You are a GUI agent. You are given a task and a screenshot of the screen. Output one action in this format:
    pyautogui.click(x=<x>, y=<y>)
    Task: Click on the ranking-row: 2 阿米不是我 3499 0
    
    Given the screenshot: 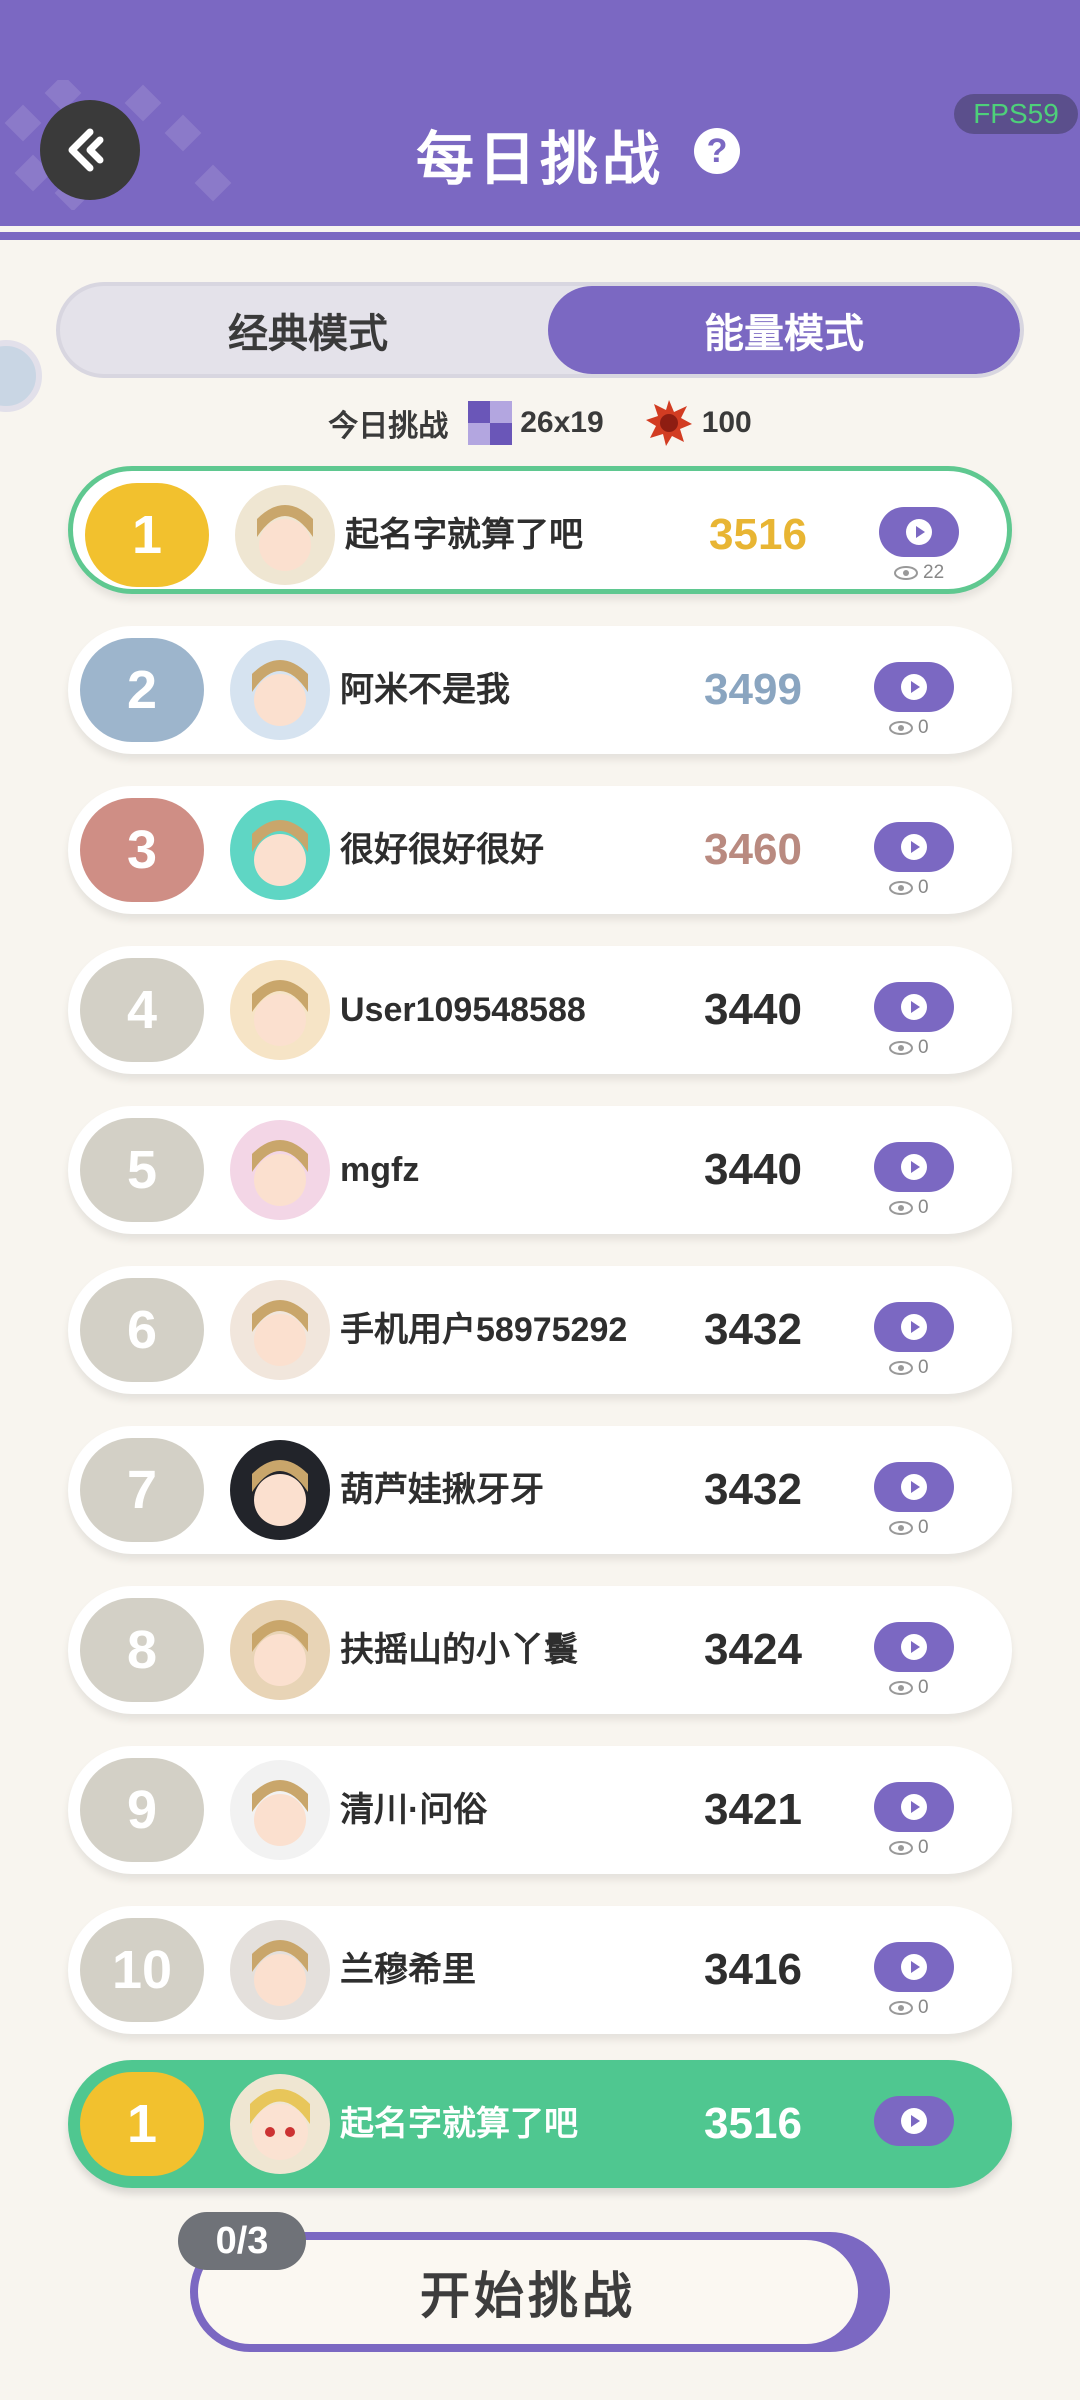 What is the action you would take?
    pyautogui.click(x=540, y=690)
    